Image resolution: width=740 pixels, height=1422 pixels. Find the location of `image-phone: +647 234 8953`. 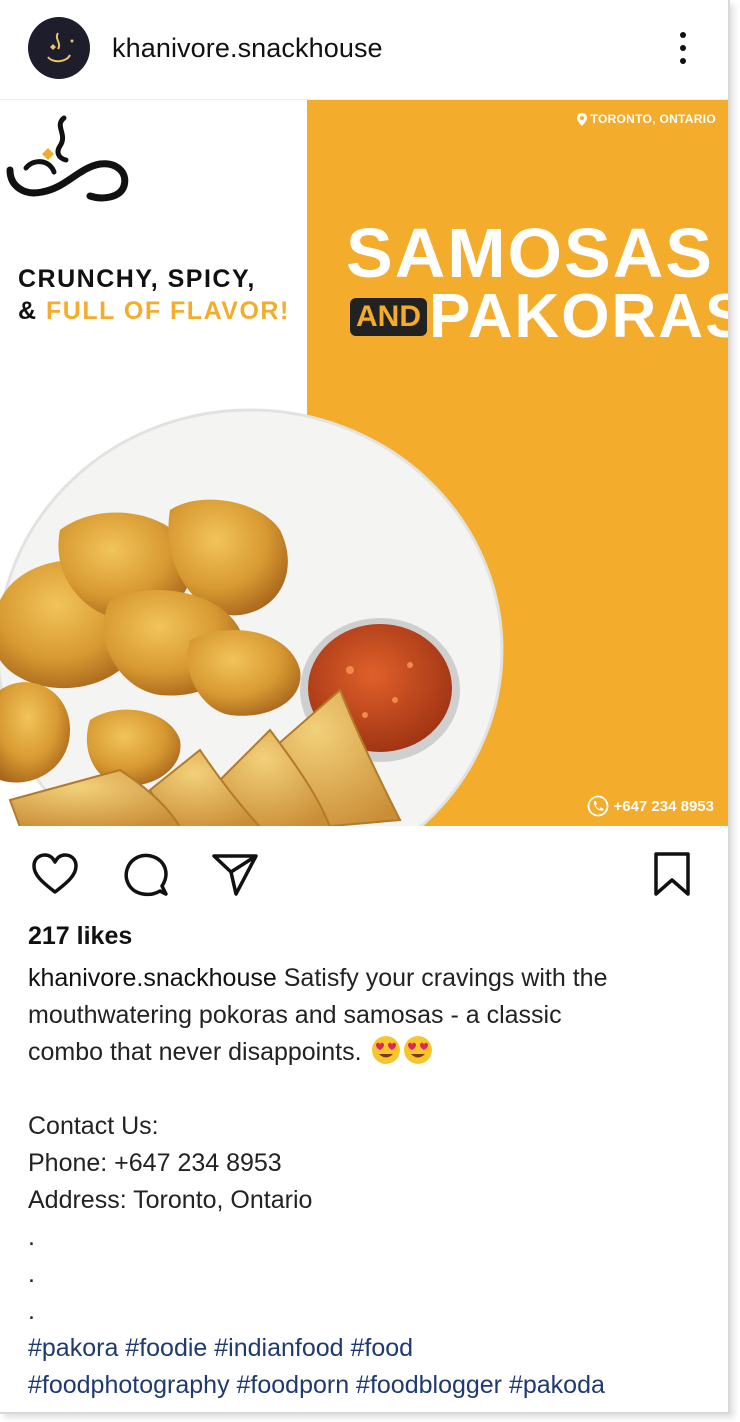

image-phone: +647 234 8953 is located at coordinates (650, 806).